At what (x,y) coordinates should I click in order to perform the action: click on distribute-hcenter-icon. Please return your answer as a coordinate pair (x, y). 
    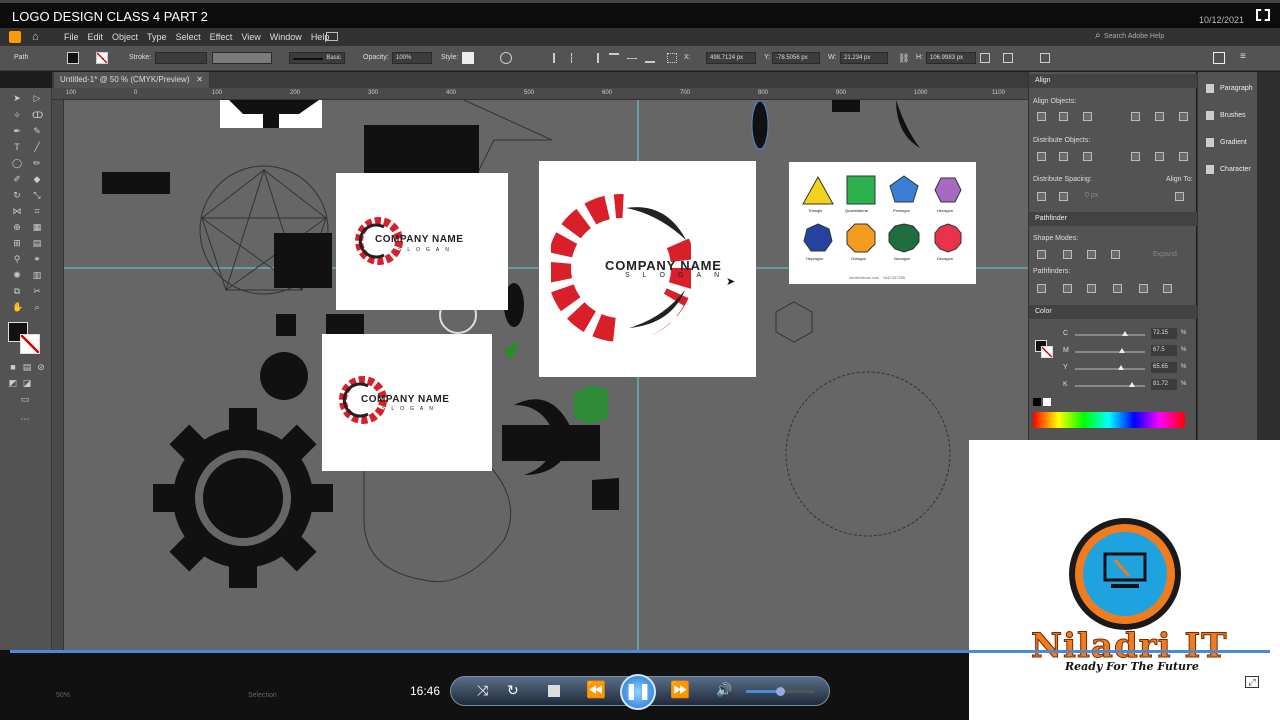
    Looking at the image, I should click on (1159, 156).